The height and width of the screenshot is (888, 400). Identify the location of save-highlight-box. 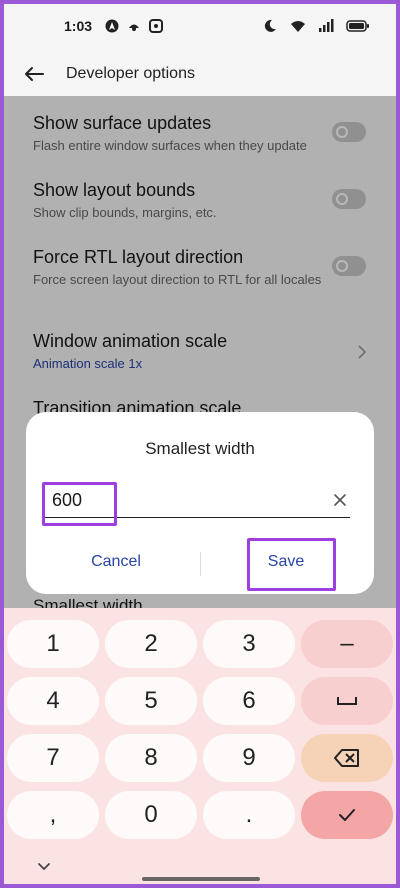
(291, 564).